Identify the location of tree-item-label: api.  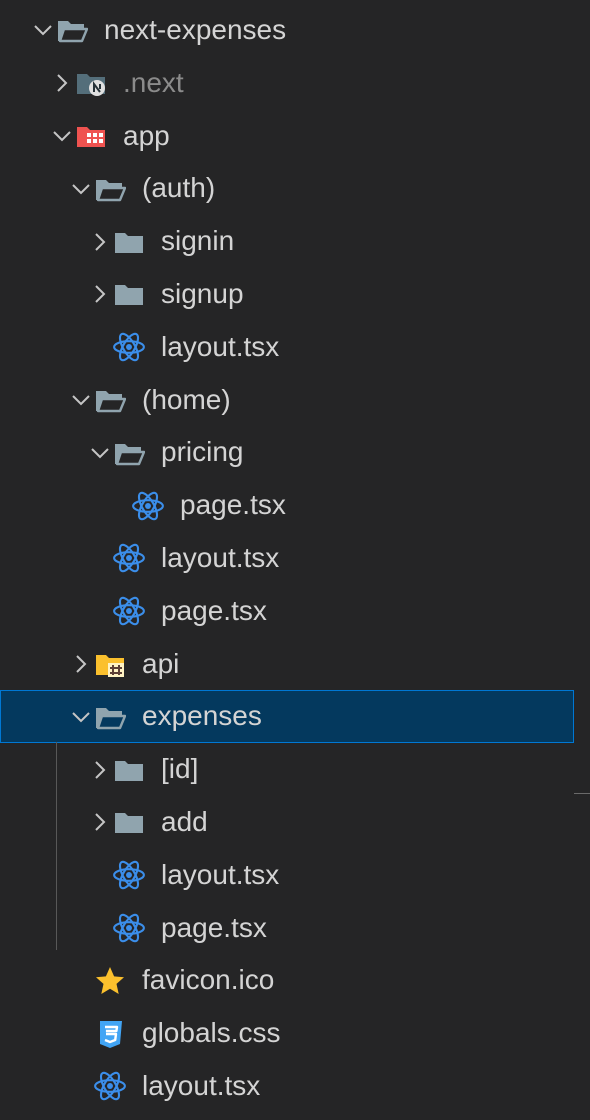
(161, 663).